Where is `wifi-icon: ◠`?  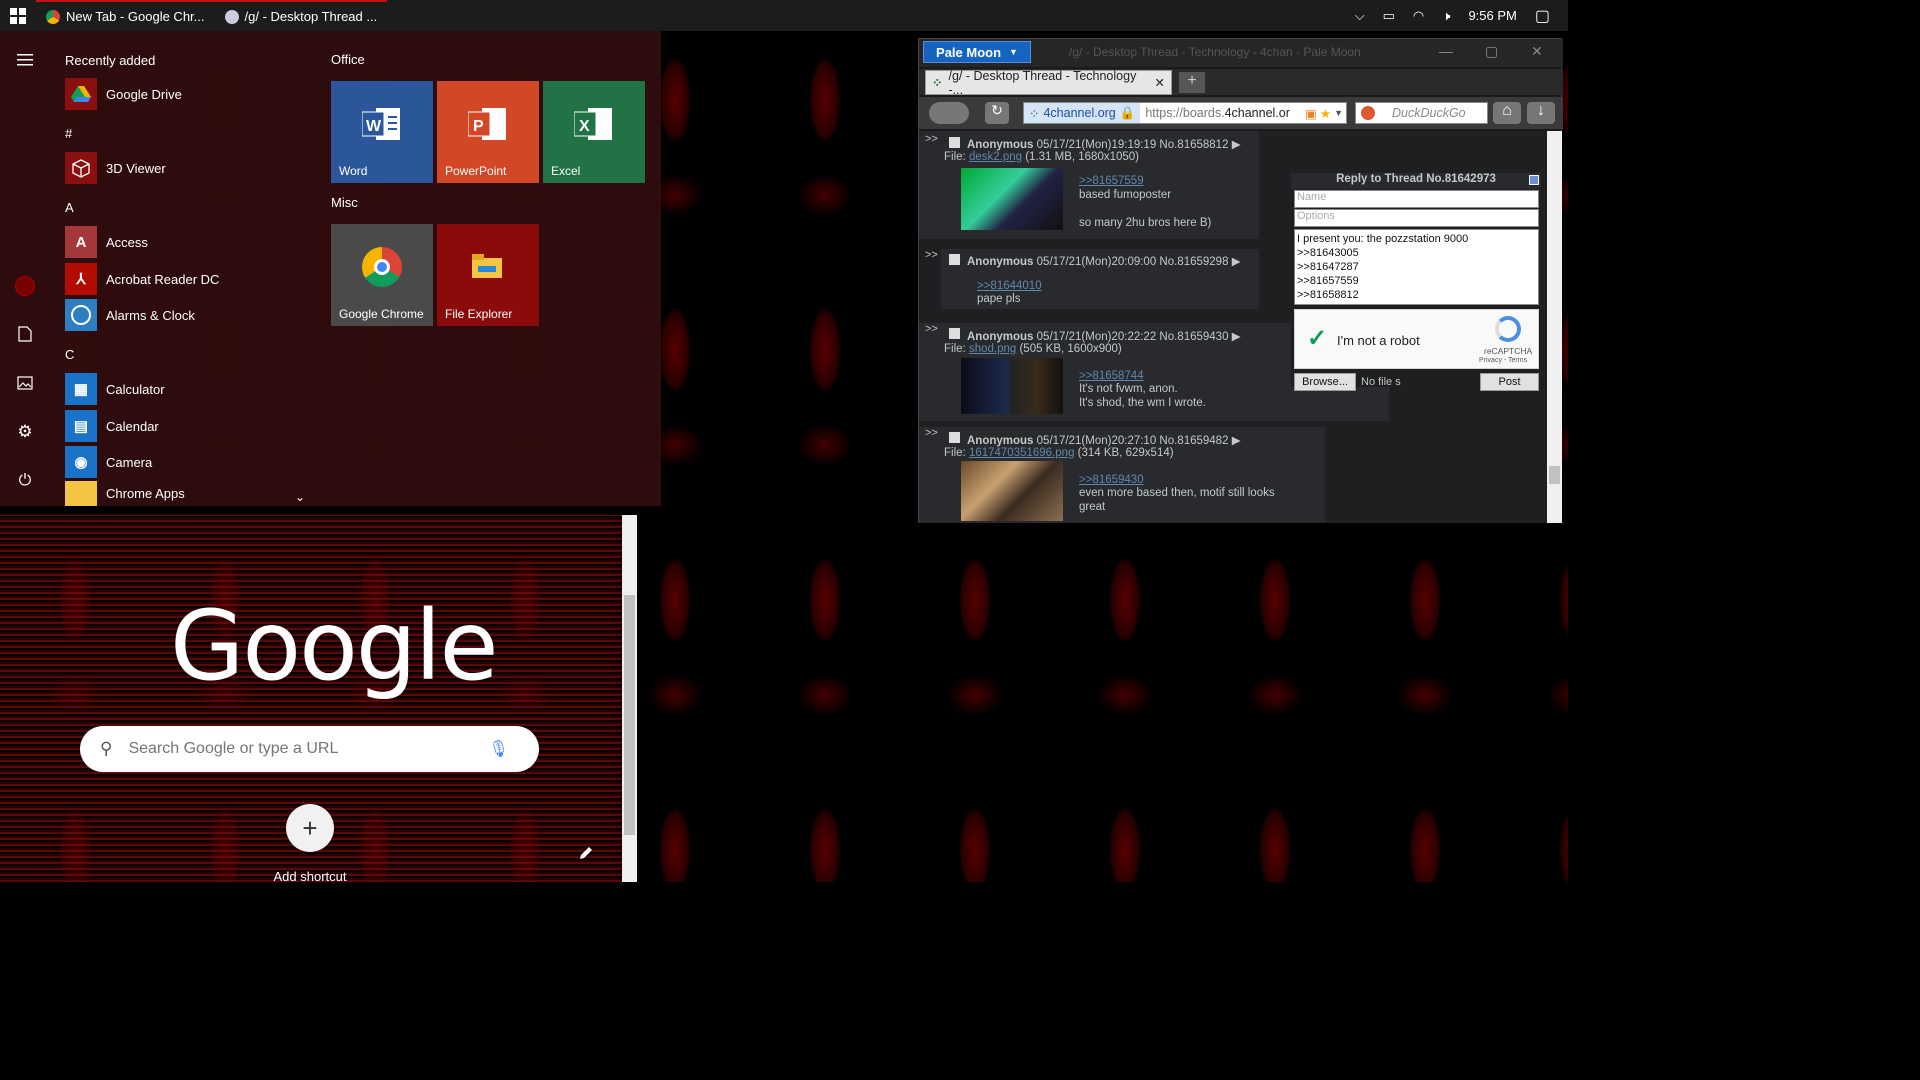
wifi-icon: ◠ is located at coordinates (1418, 16).